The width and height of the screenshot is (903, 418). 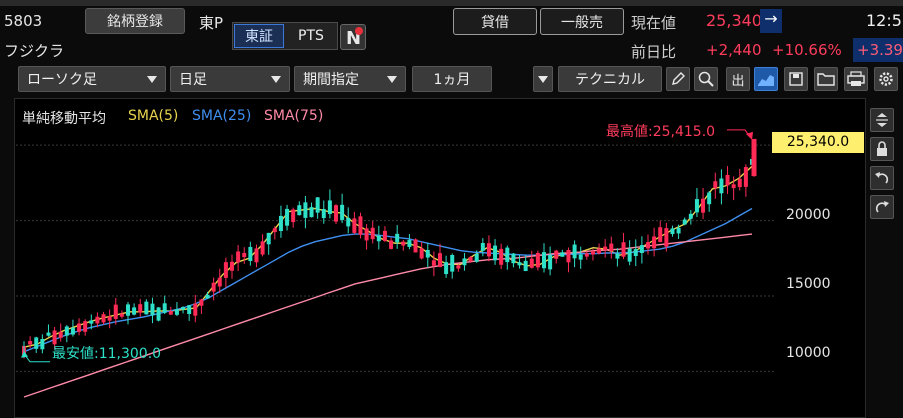 What do you see at coordinates (36, 358) in the screenshot?
I see `min-pointer` at bounding box center [36, 358].